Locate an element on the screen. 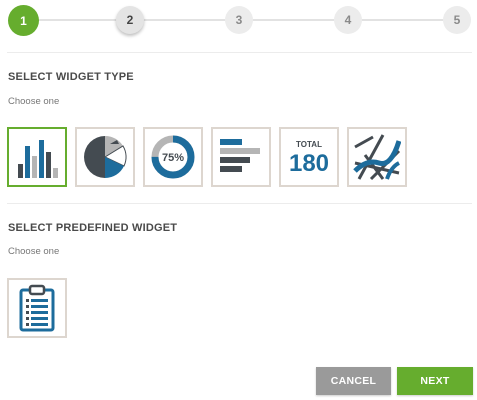 The image size is (477, 400). widget-option-total-number: TOTAL 180 is located at coordinates (309, 157).